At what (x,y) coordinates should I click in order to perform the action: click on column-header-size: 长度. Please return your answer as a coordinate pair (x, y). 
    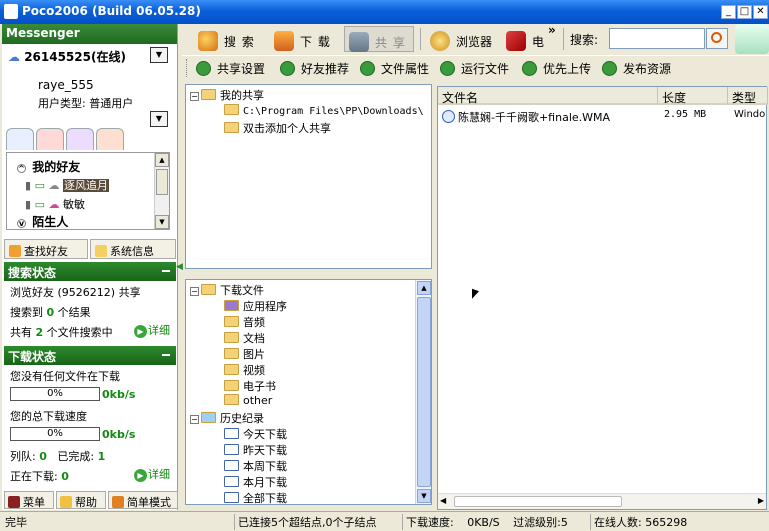
    Looking at the image, I should click on (693, 96).